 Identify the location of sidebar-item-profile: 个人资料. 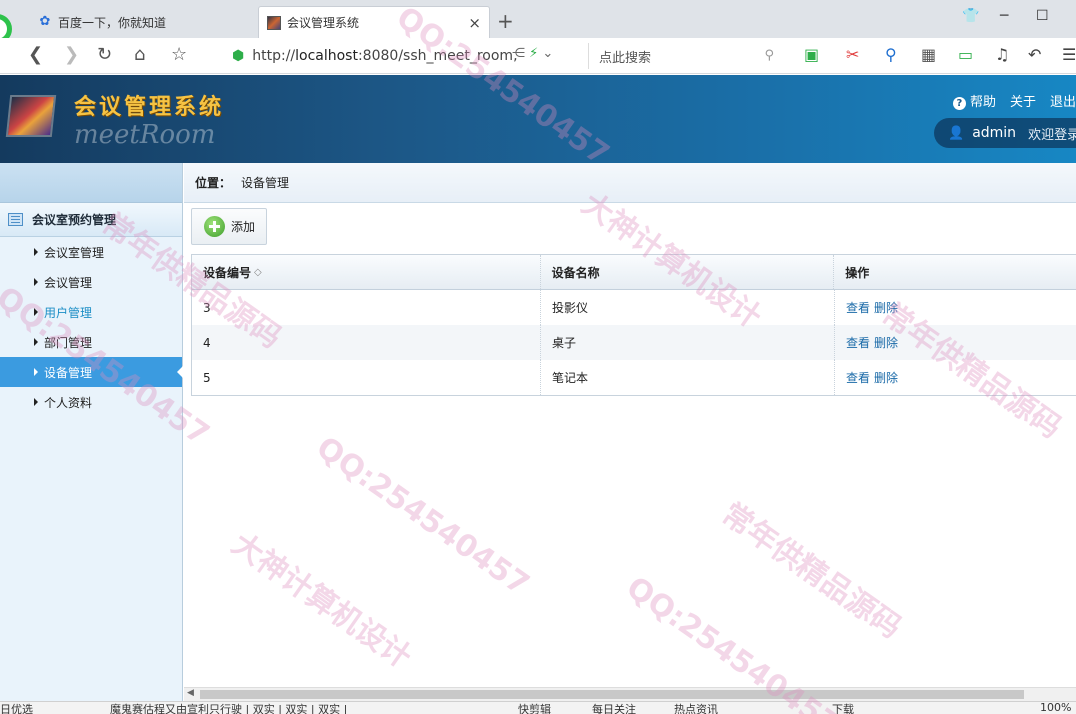
(91, 402).